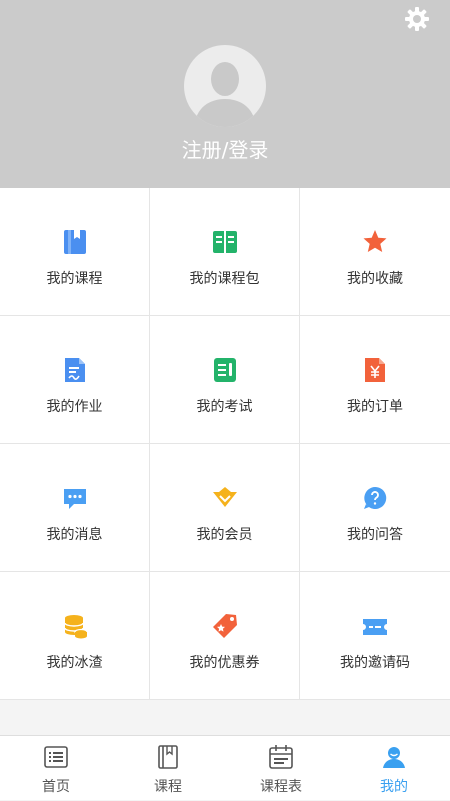  I want to click on menu-item-my-invite-code: 我的邀请码, so click(375, 636).